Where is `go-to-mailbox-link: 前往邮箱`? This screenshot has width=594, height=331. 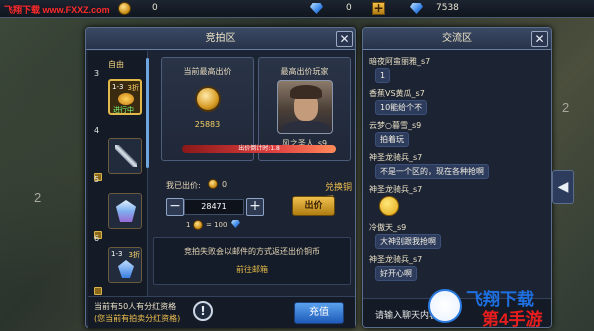
go-to-mailbox-link: 前往邮箱 is located at coordinates (252, 269).